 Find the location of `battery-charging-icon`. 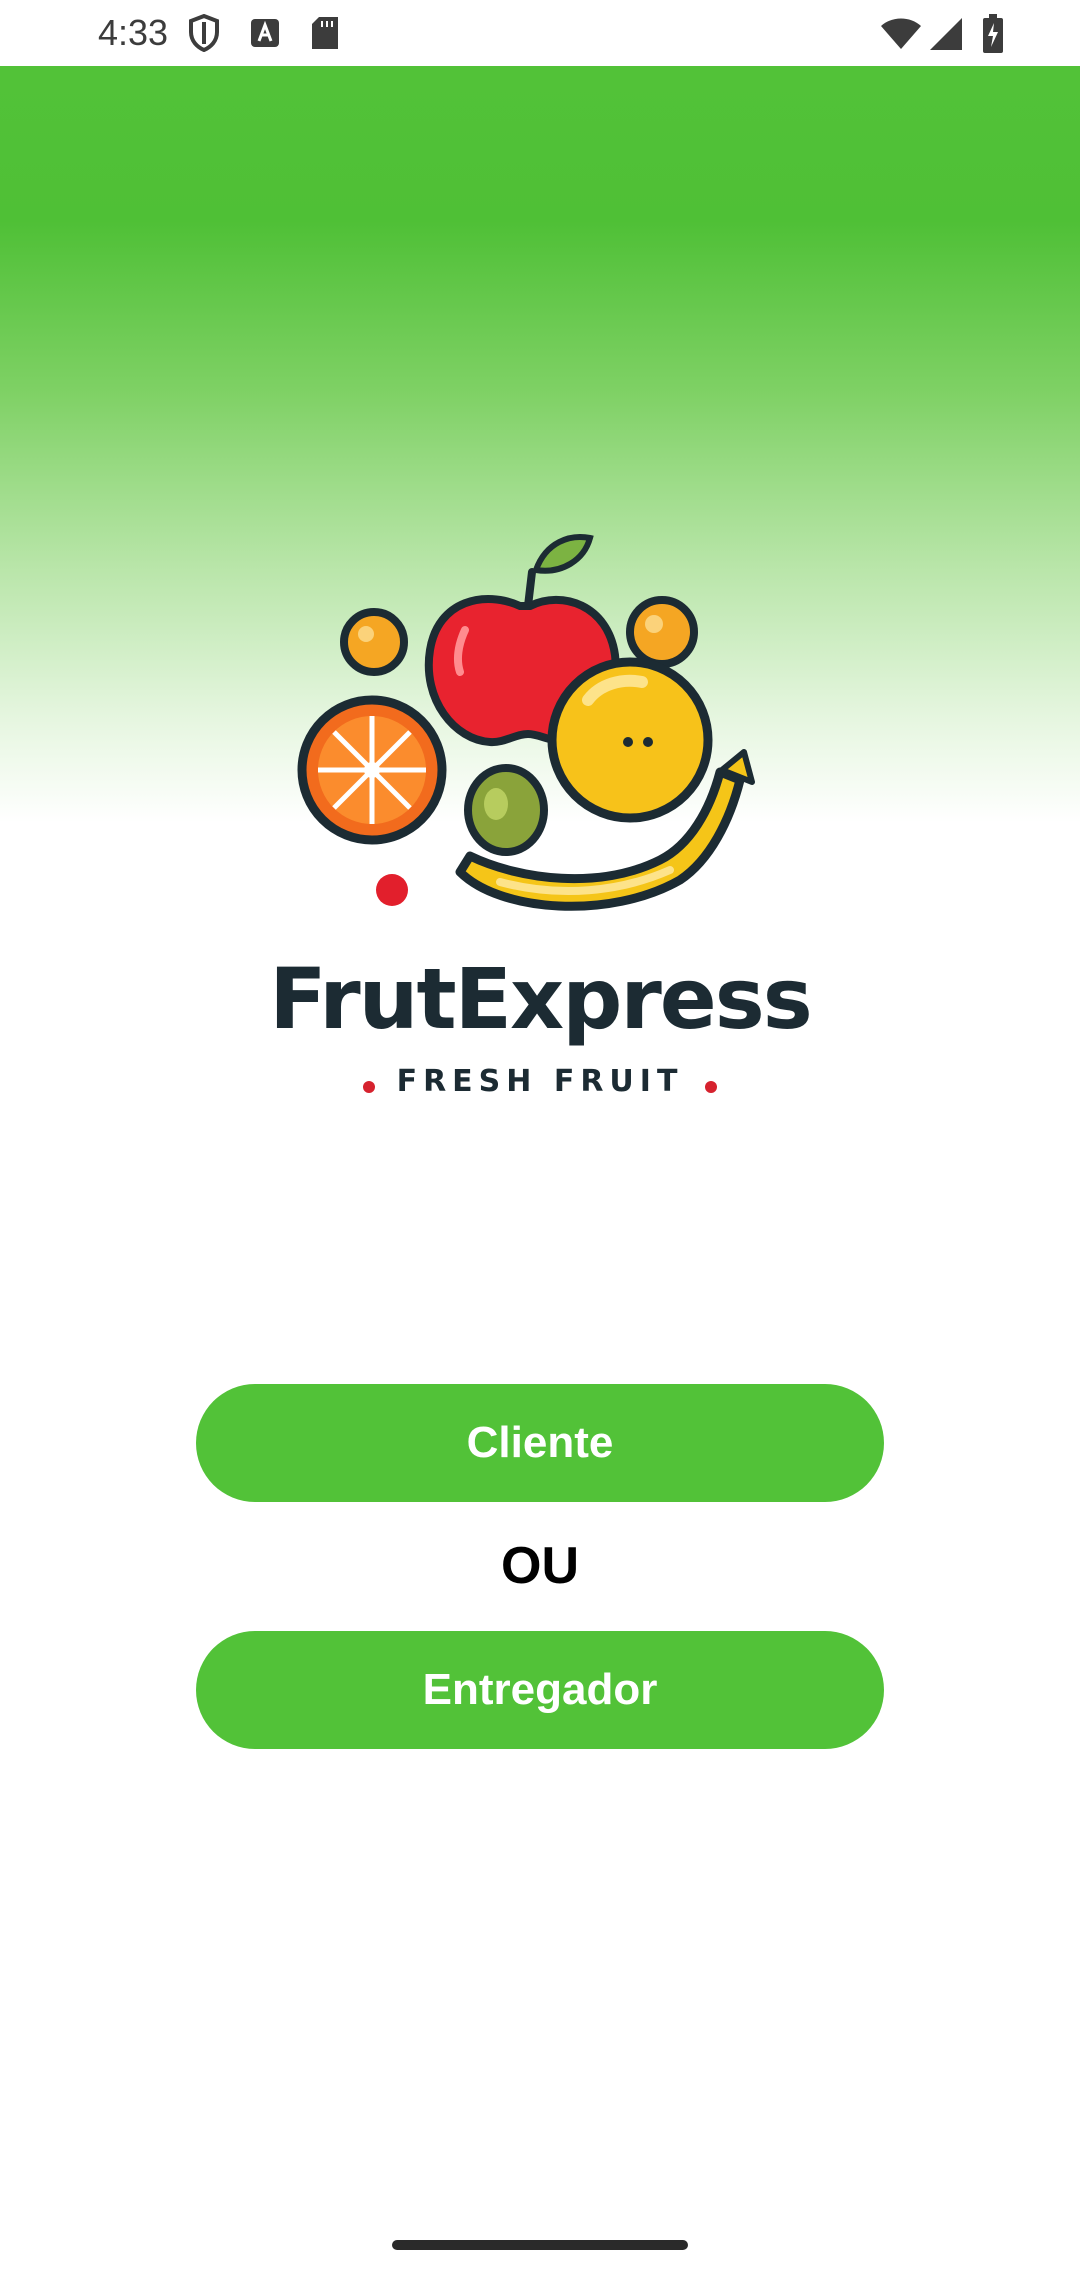

battery-charging-icon is located at coordinates (993, 36).